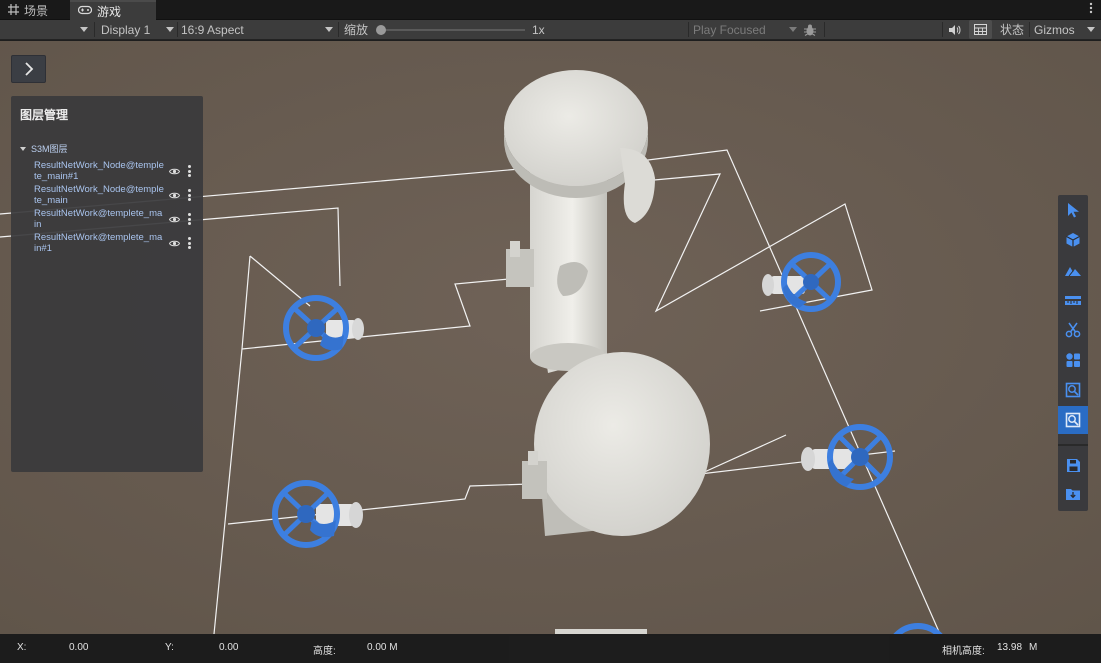 This screenshot has width=1101, height=663. I want to click on right-tool-bar, so click(1073, 353).